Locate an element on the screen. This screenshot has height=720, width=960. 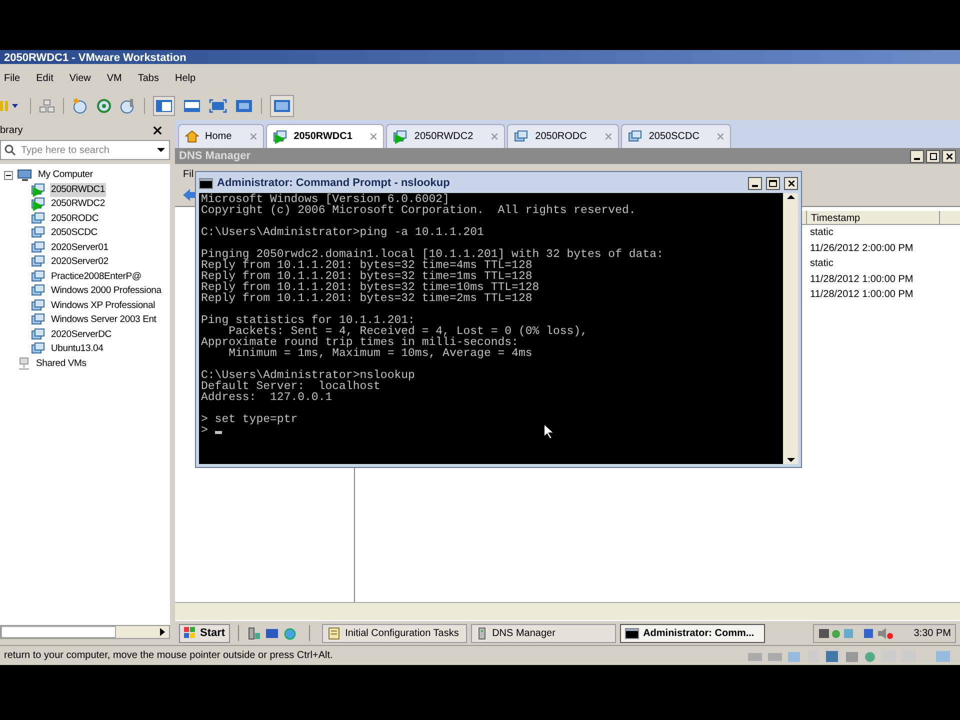
console-line: Pinging 2050rwdc2.domain1.local [10.1.1.201] with 32 bytes of data: is located at coordinates (432, 254).